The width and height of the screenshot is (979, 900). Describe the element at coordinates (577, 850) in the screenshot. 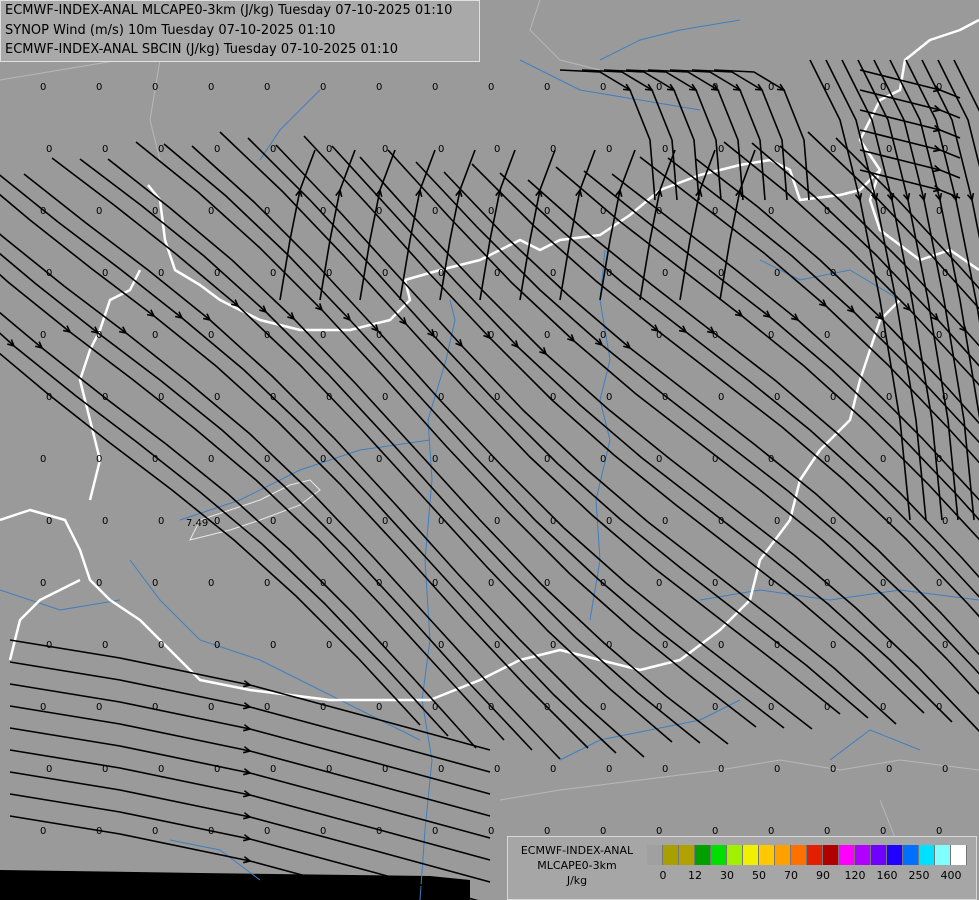

I see `legend-title-model: ECMWF-INDEX-ANAL` at that location.